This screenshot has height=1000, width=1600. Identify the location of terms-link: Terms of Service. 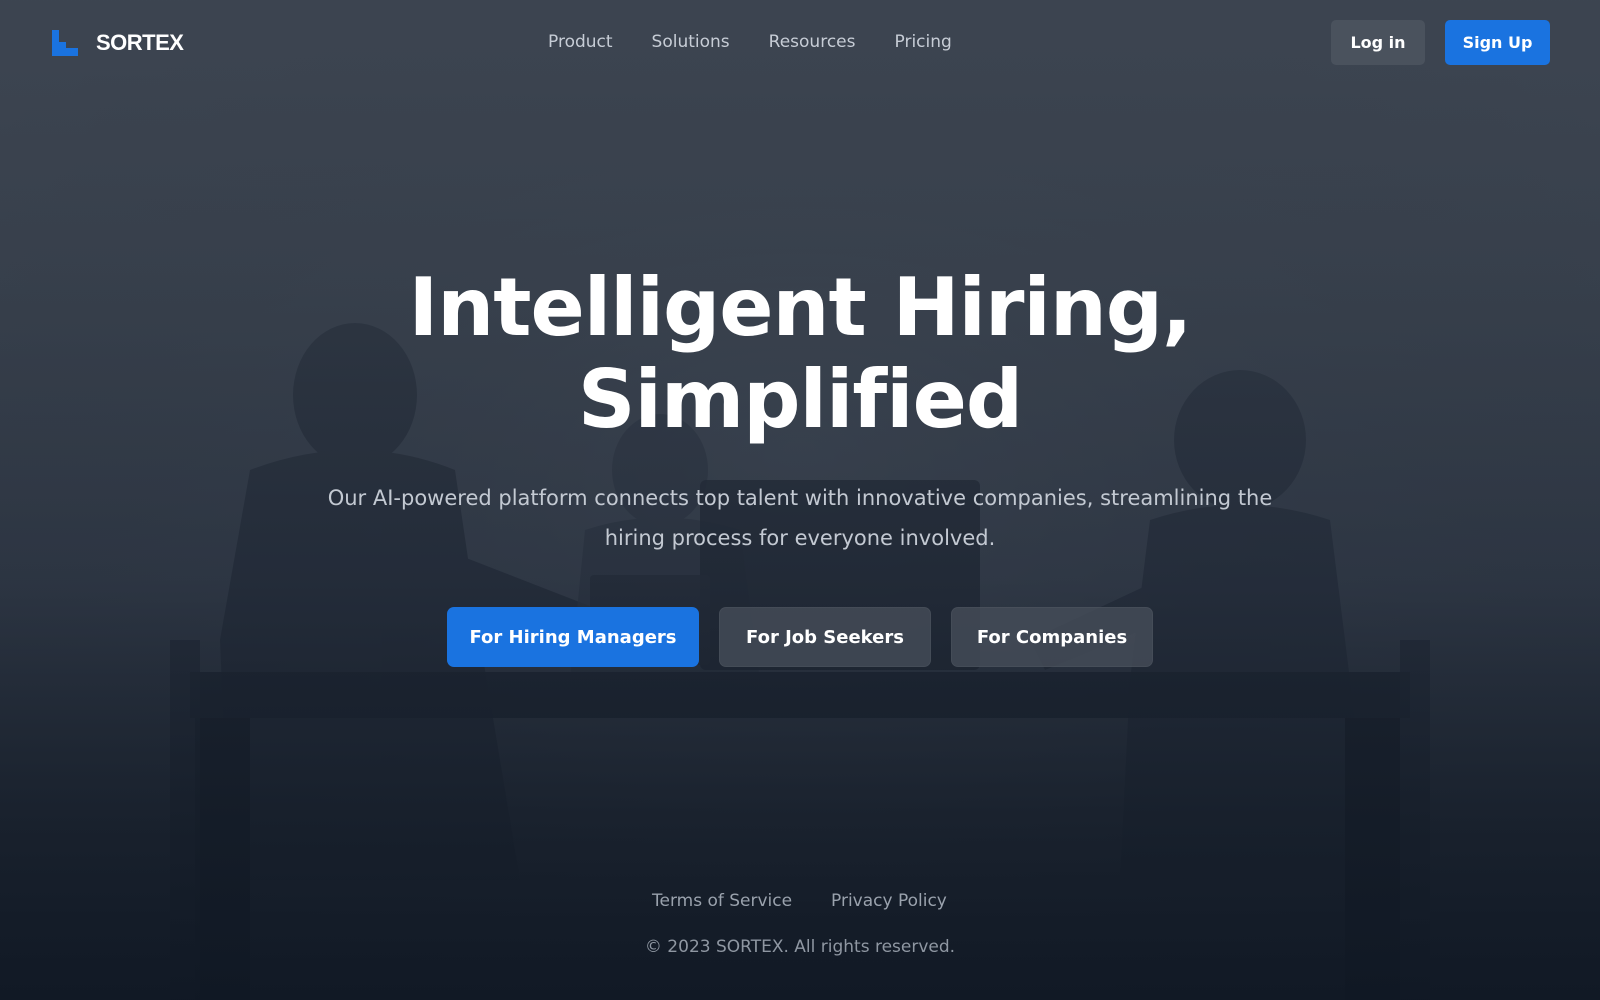
(722, 901).